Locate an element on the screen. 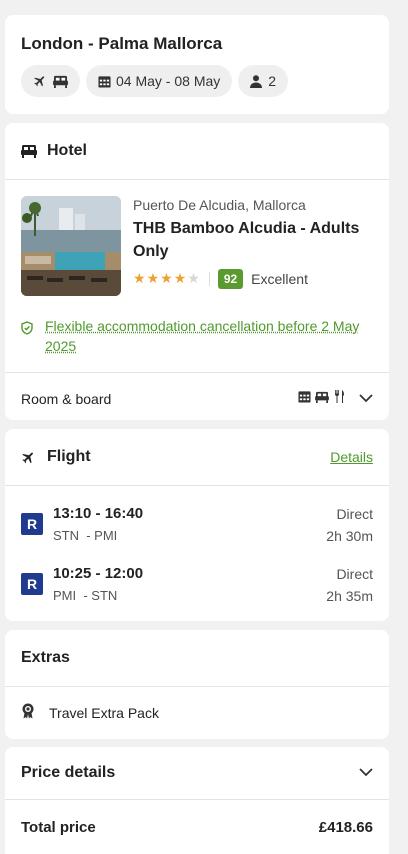  flight-times: 13:10 - 16:40 is located at coordinates (98, 513).